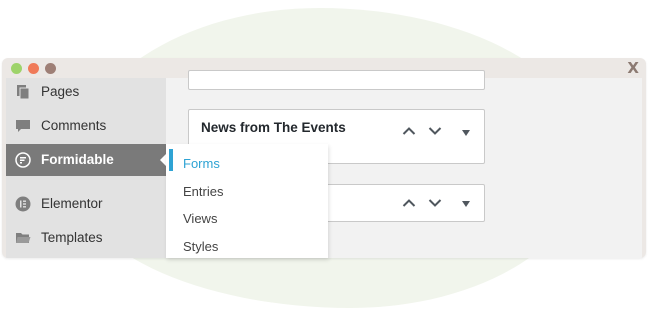  What do you see at coordinates (50, 68) in the screenshot?
I see `window-close-dot` at bounding box center [50, 68].